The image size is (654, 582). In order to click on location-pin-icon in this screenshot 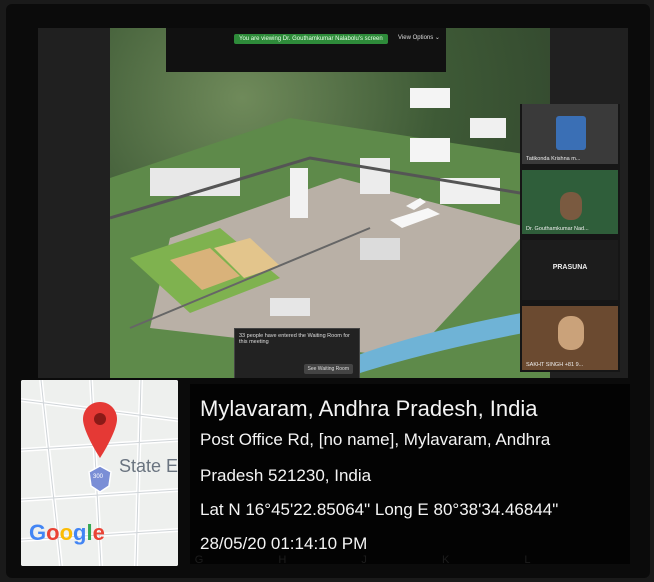, I will do `click(100, 430)`.